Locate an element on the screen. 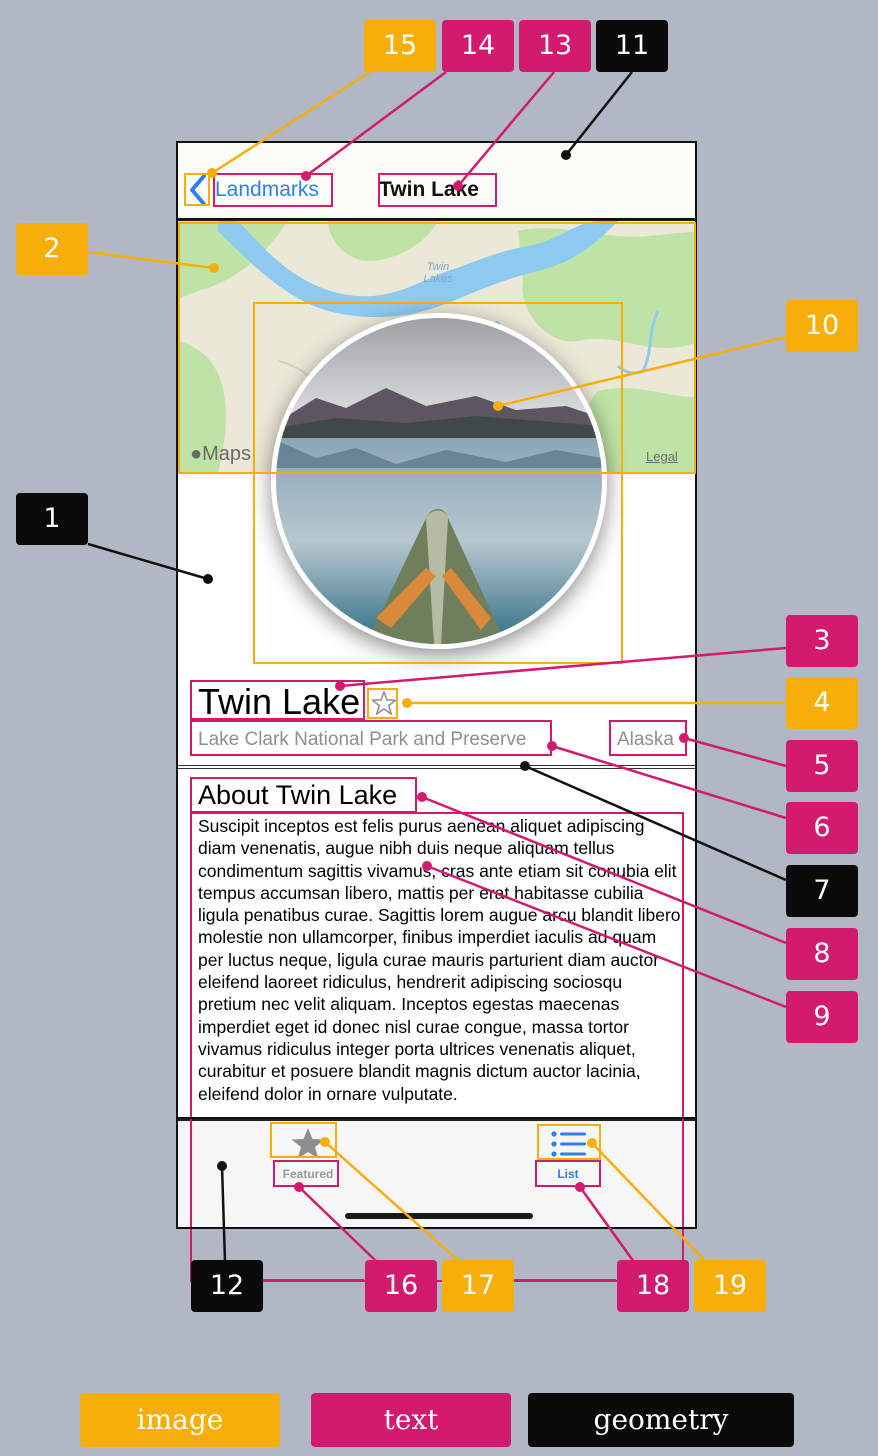 The width and height of the screenshot is (878, 1456). callout-6: 6 is located at coordinates (822, 828).